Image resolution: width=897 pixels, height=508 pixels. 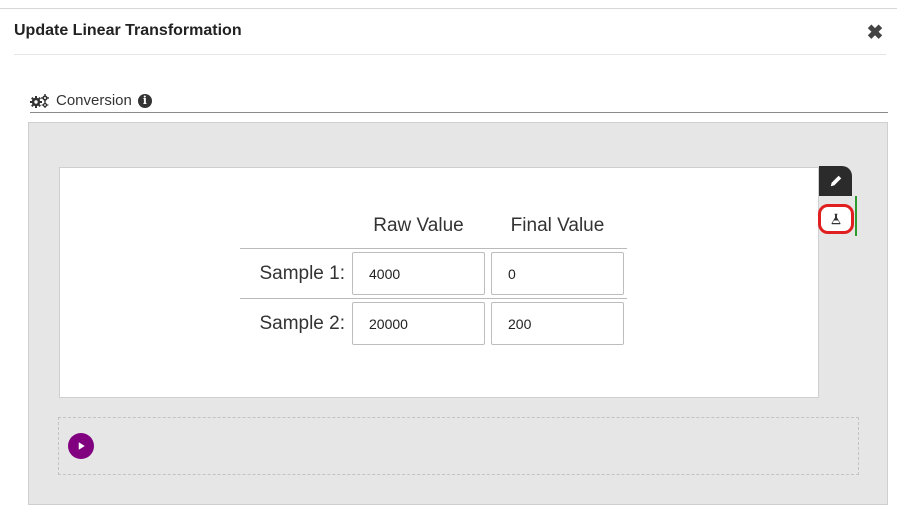 What do you see at coordinates (856, 216) in the screenshot?
I see `green-marker` at bounding box center [856, 216].